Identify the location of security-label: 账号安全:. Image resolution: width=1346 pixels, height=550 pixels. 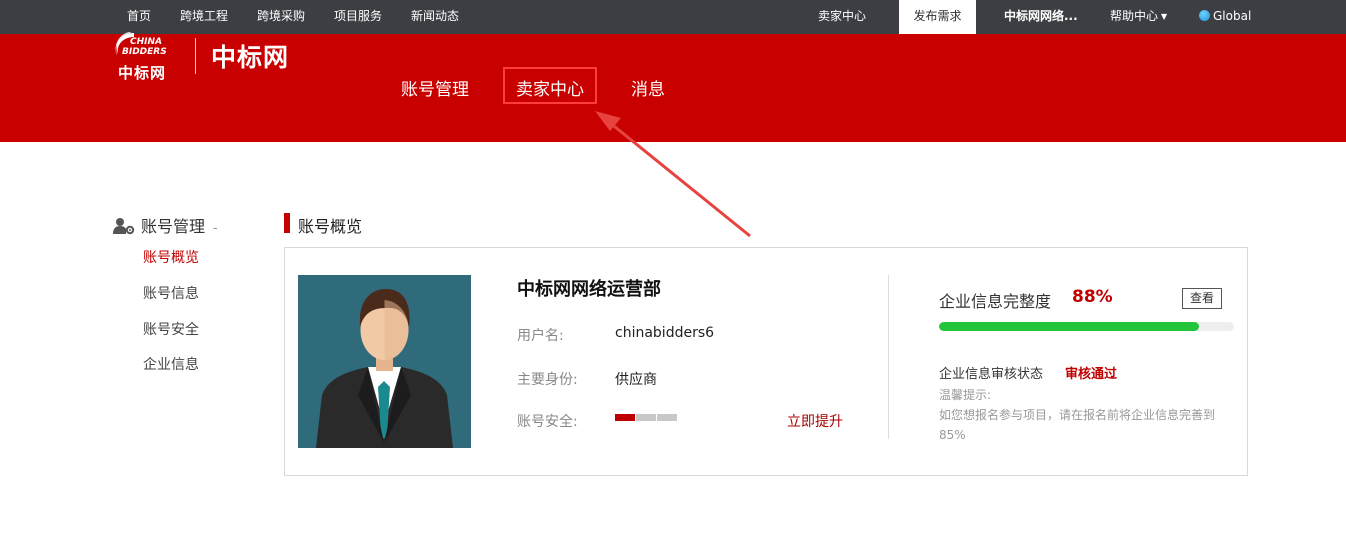
(547, 422).